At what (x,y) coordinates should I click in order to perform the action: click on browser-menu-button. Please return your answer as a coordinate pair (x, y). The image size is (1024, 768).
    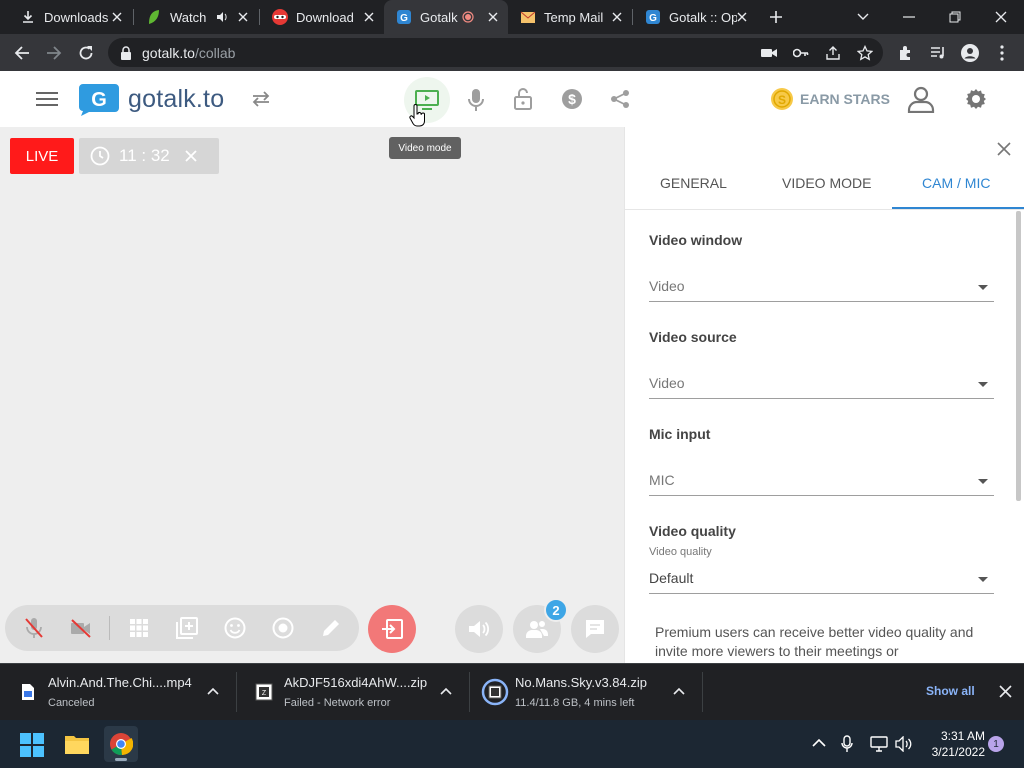
    Looking at the image, I should click on (1002, 53).